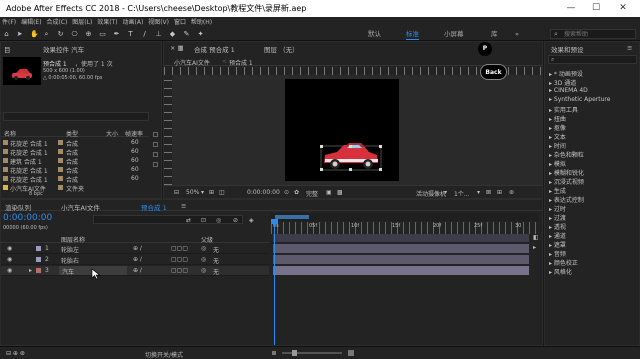  What do you see at coordinates (135, 271) in the screenshot?
I see `table-row: ◉ ▸ 3 汽车 ⊕ ∕ ▢▢▢ ◎ 无` at bounding box center [135, 271].